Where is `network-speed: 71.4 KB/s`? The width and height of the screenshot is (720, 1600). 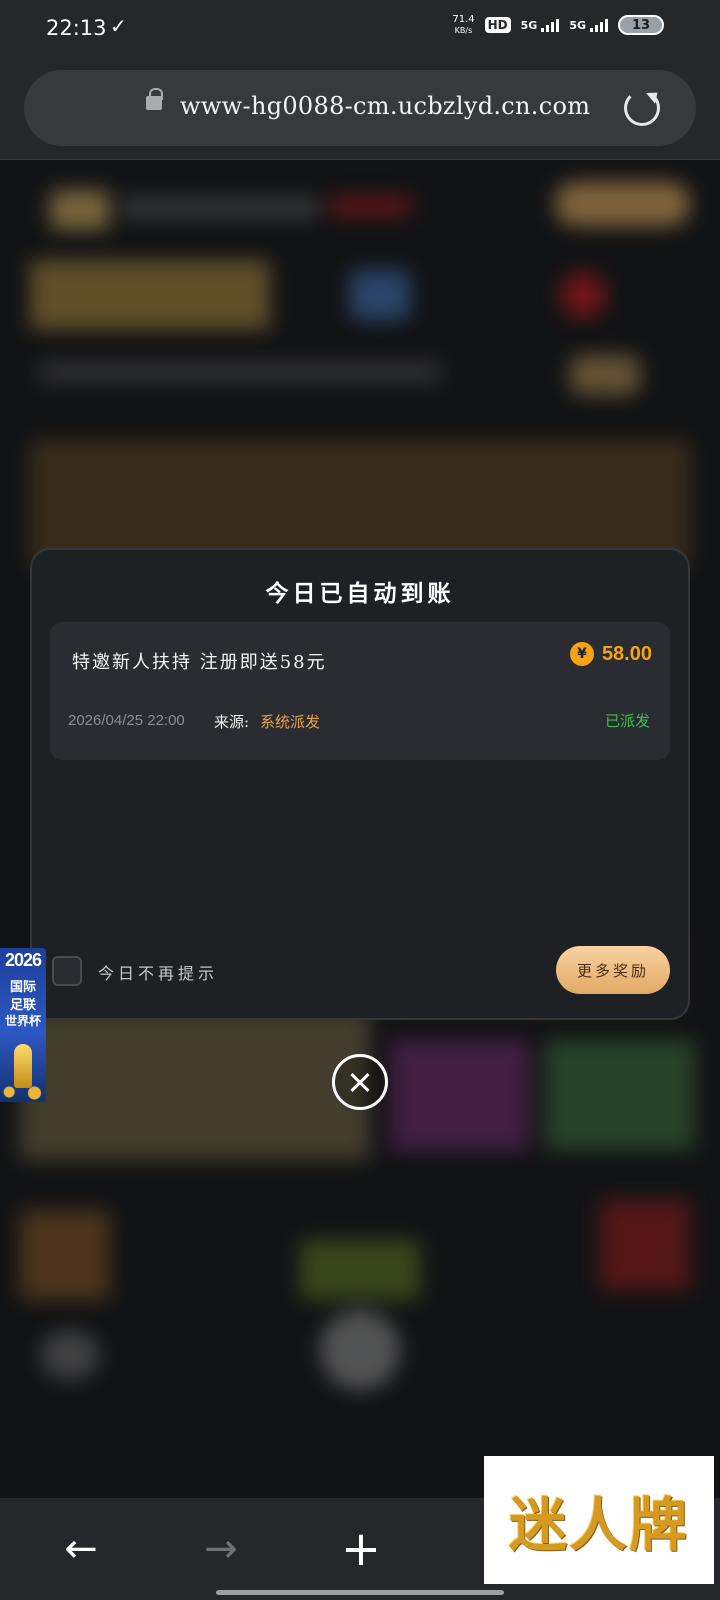 network-speed: 71.4 KB/s is located at coordinates (463, 25).